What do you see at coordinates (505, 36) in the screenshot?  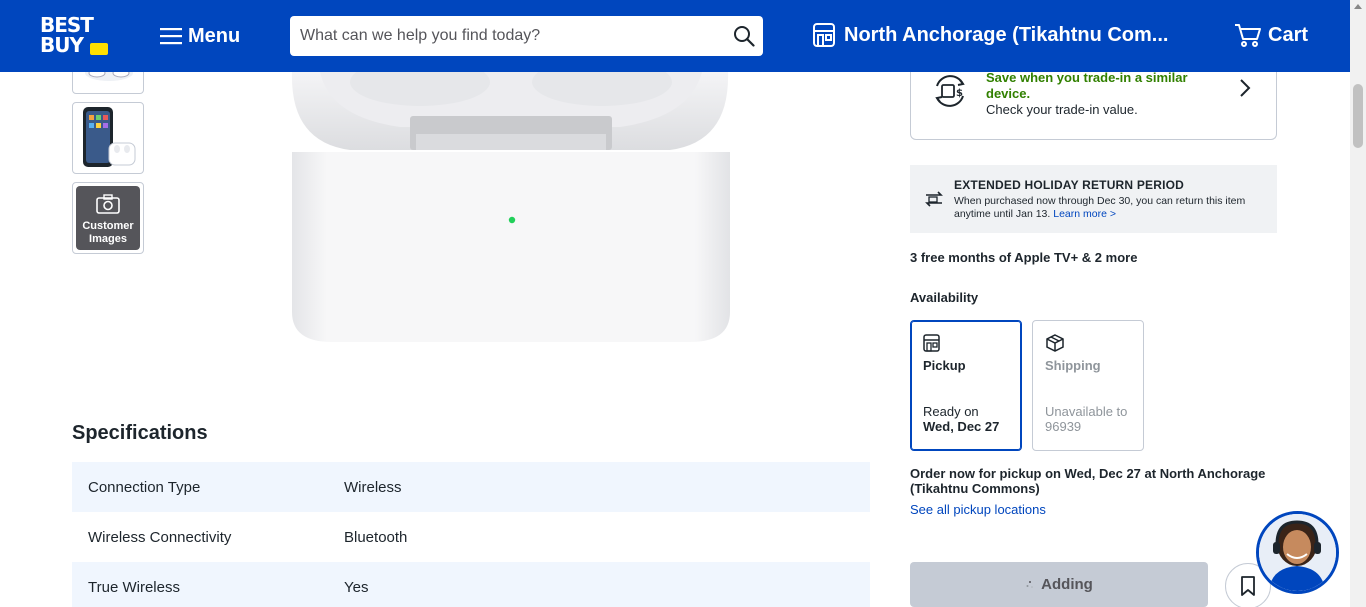 I see `search-input` at bounding box center [505, 36].